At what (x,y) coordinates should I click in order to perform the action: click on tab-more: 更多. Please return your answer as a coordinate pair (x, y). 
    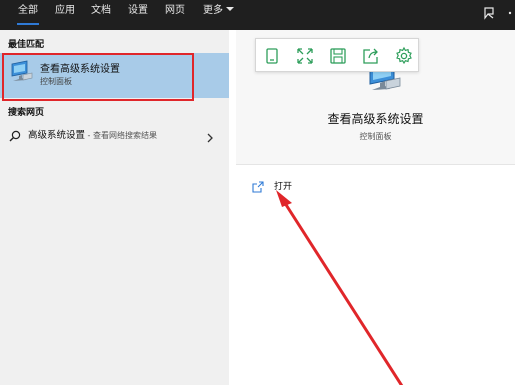
    Looking at the image, I should click on (218, 15).